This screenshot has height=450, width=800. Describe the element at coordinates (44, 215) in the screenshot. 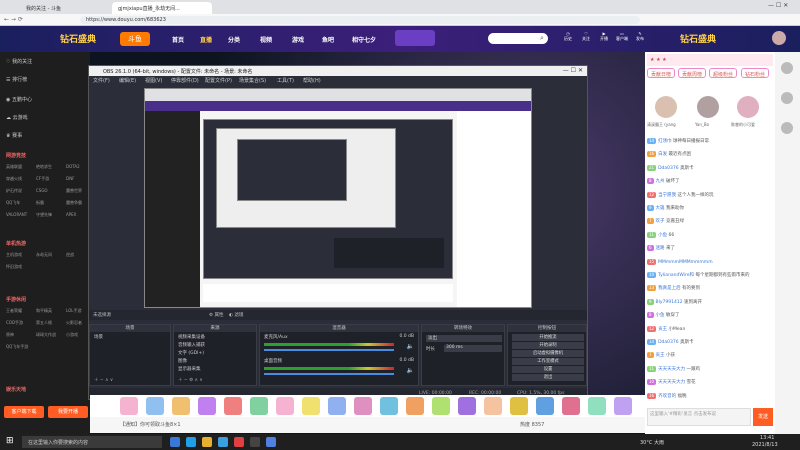

I see `sidebar-cell: 守望先锋` at that location.